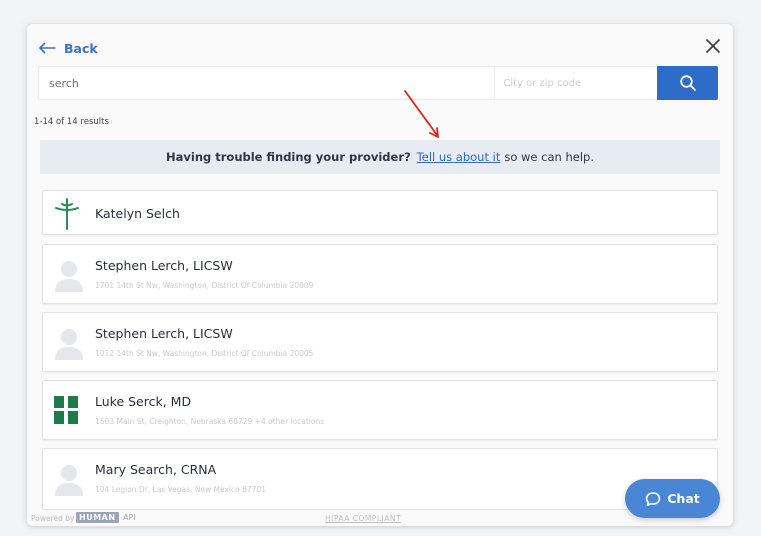 The height and width of the screenshot is (536, 761). I want to click on close-icon, so click(713, 46).